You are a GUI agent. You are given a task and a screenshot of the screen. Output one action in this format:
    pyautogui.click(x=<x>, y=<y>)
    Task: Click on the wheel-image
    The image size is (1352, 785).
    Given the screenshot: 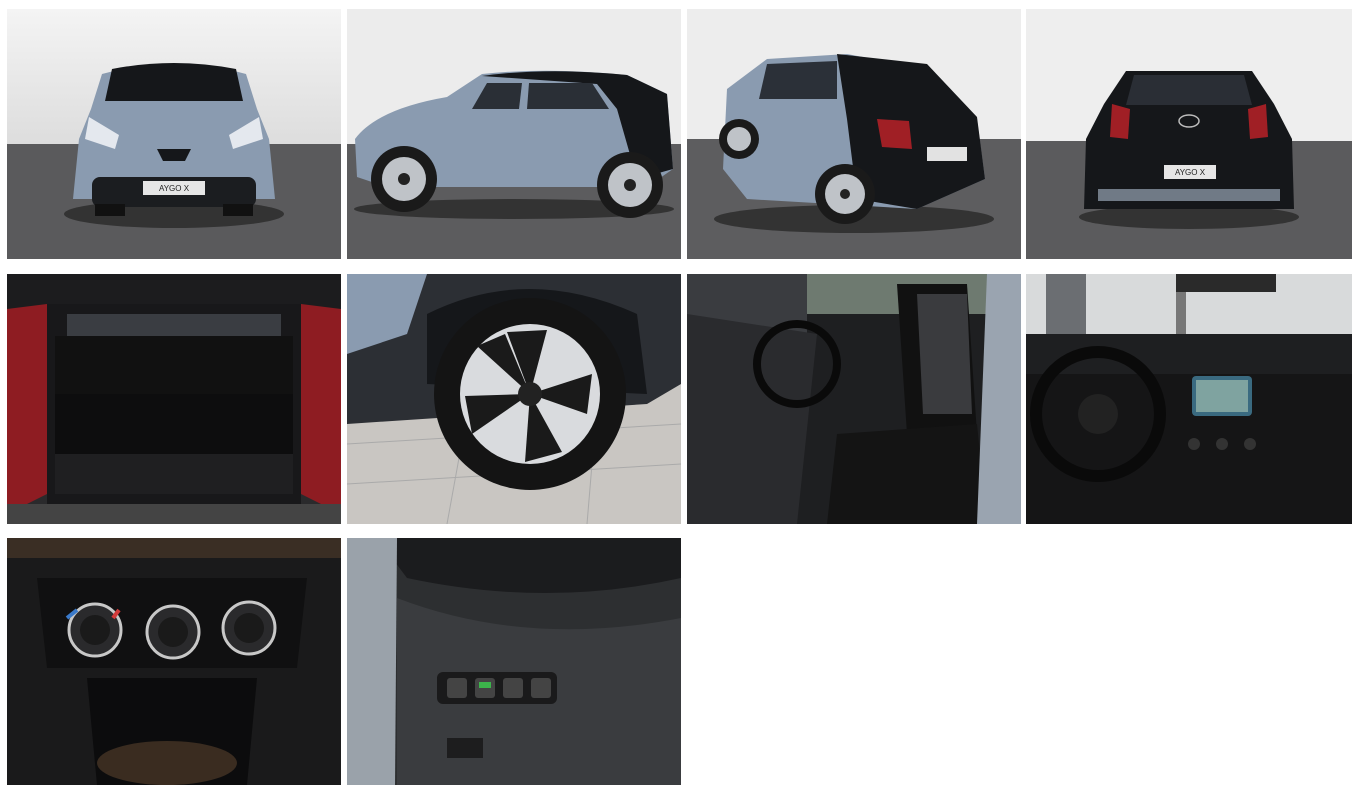 What is the action you would take?
    pyautogui.click(x=514, y=399)
    